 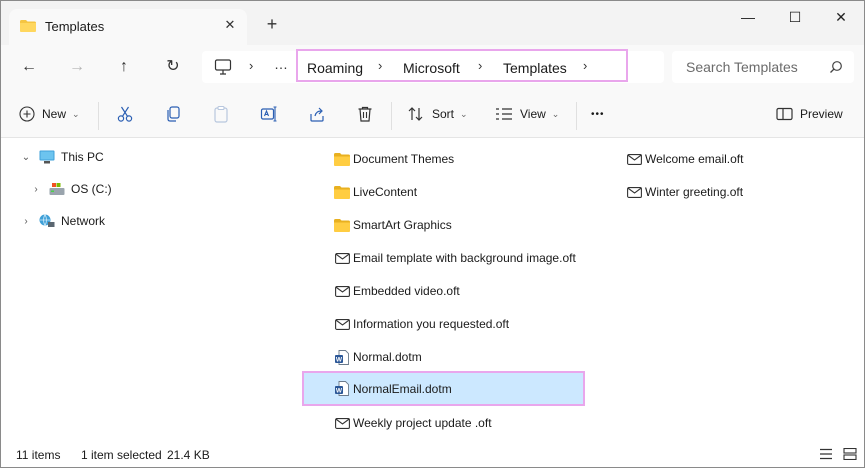 I want to click on list-item-email-template: Weekly project update .oft, so click(x=413, y=423).